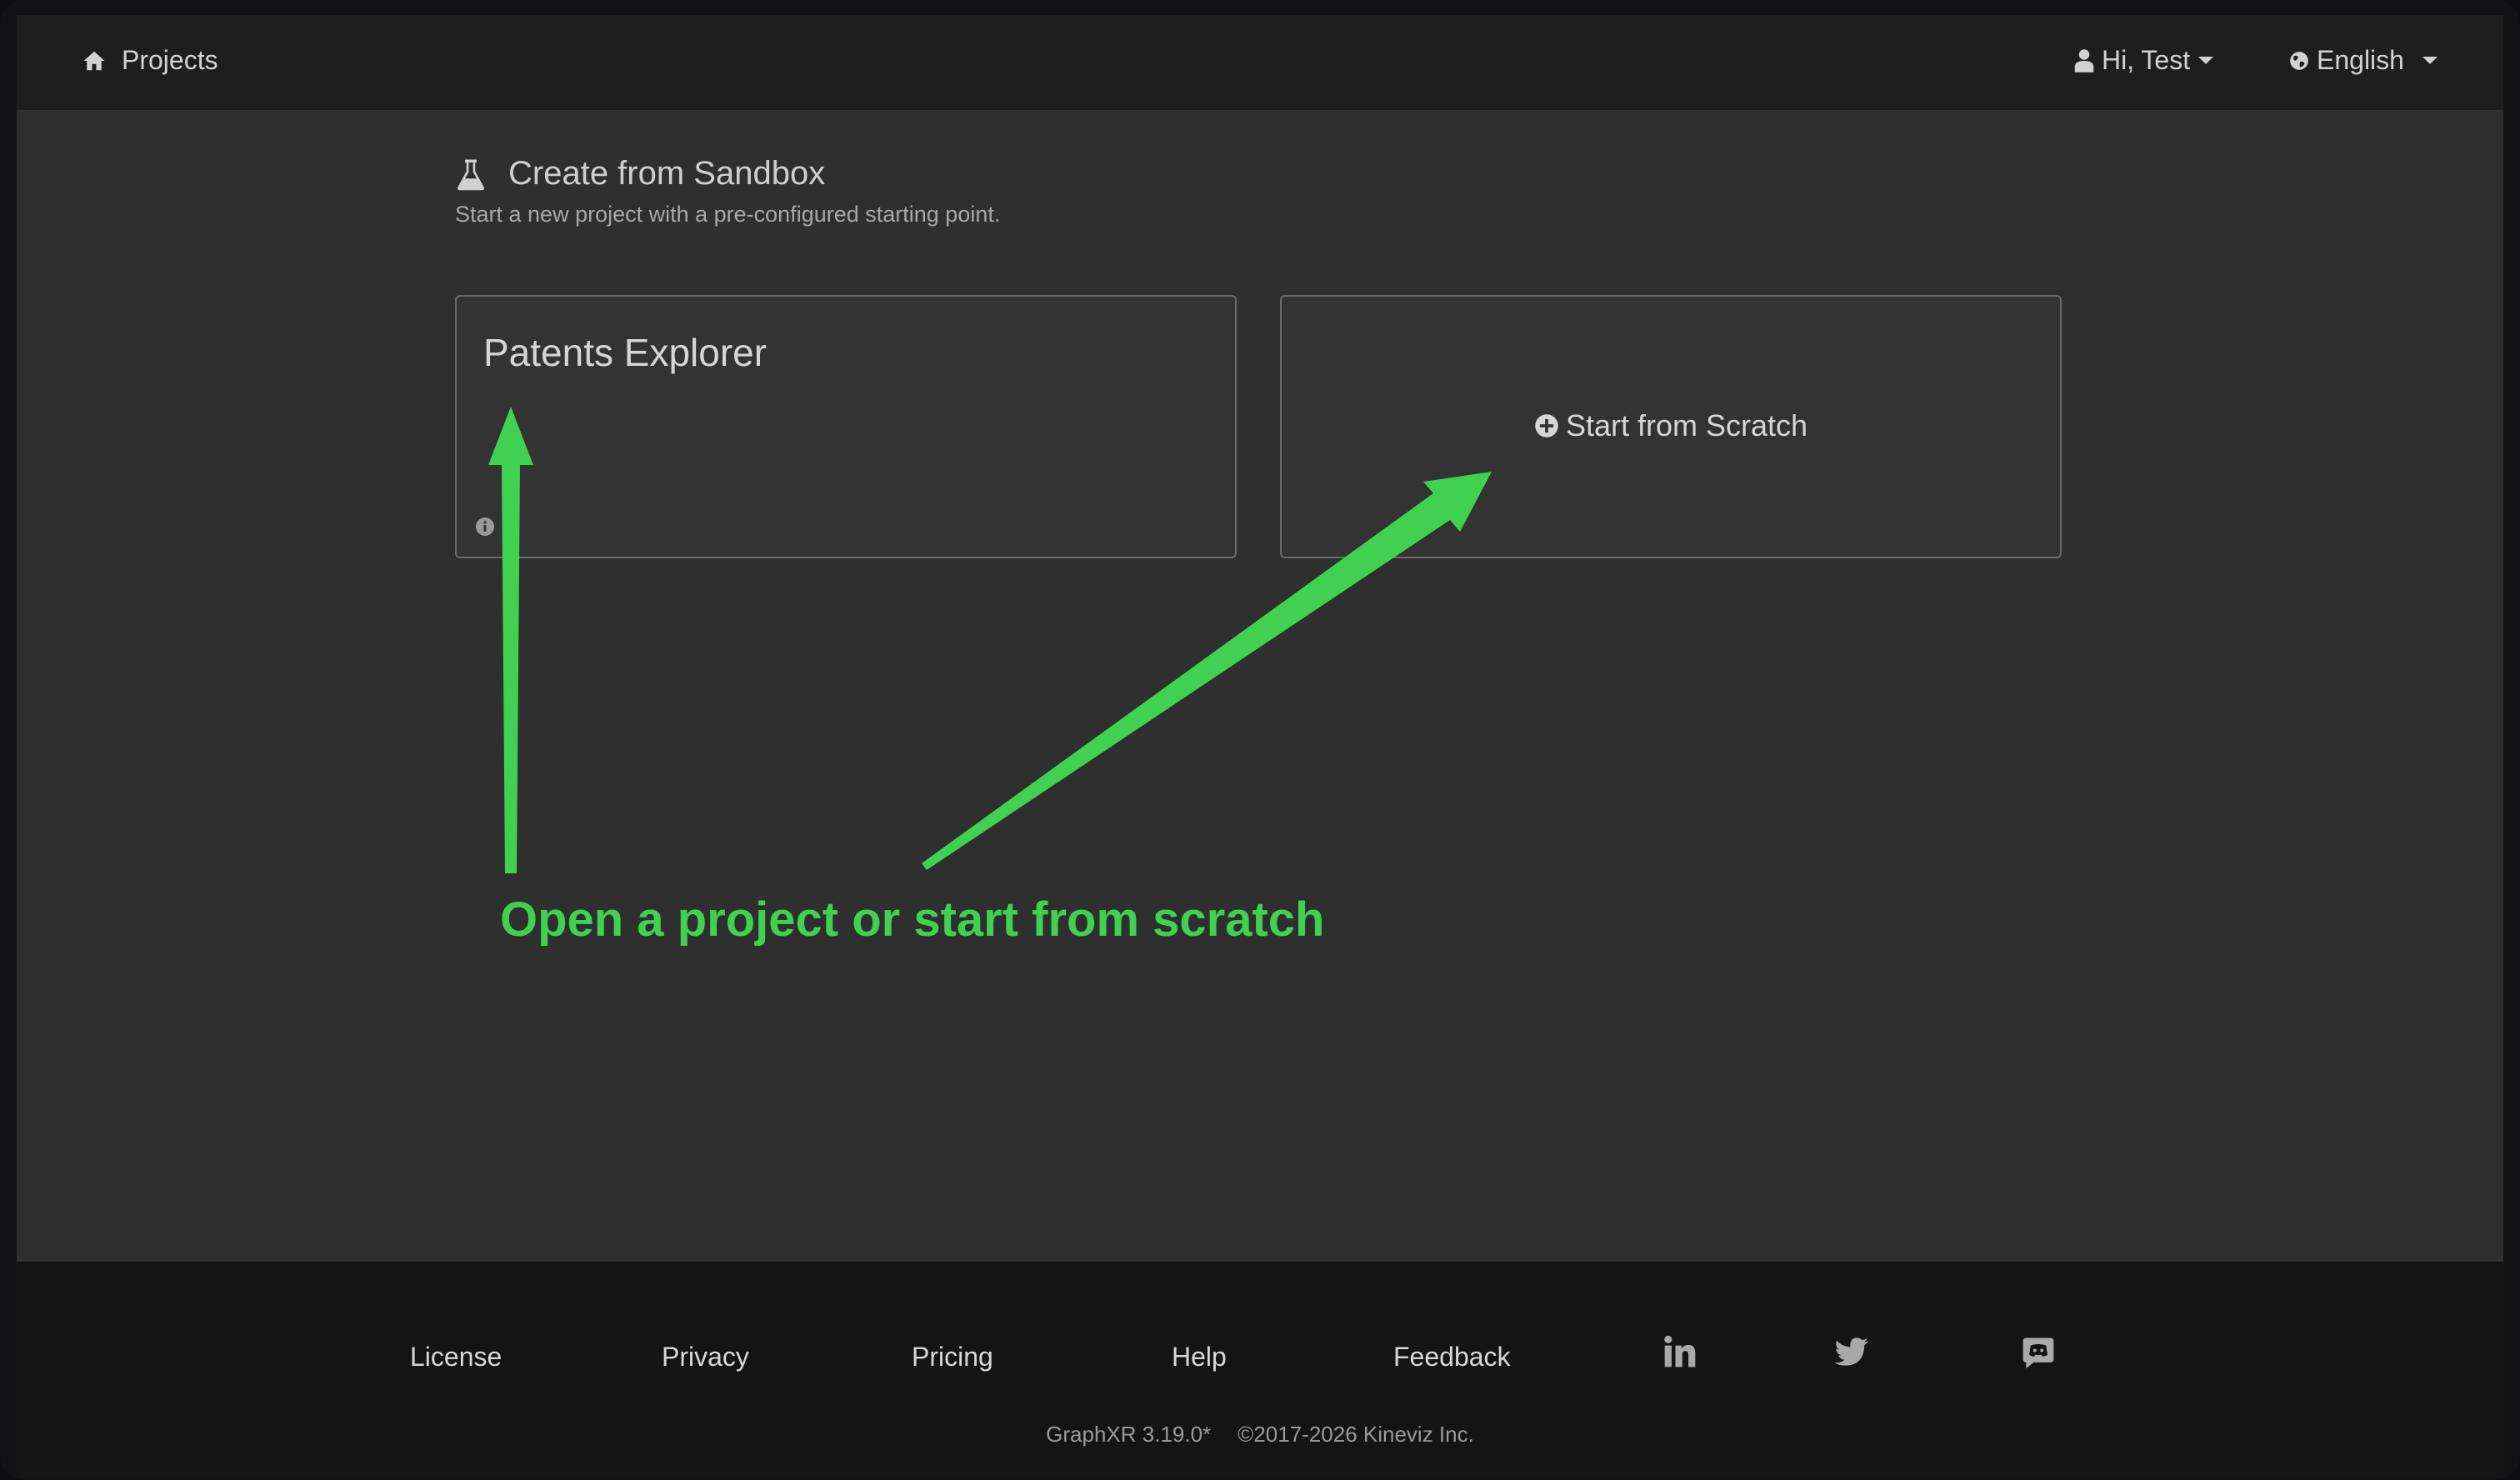 The width and height of the screenshot is (2520, 1480). I want to click on footer-meta: GraphXR 3.19.0* ©2017-2026 Kineviz Inc., so click(1260, 1435).